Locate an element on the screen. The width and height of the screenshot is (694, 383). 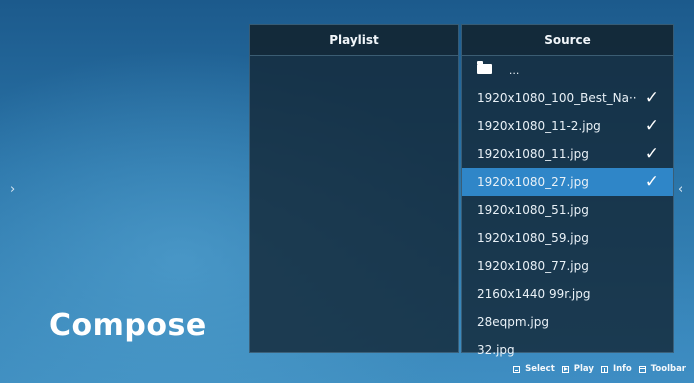
source-item-label: 32.jpg is located at coordinates (496, 350).